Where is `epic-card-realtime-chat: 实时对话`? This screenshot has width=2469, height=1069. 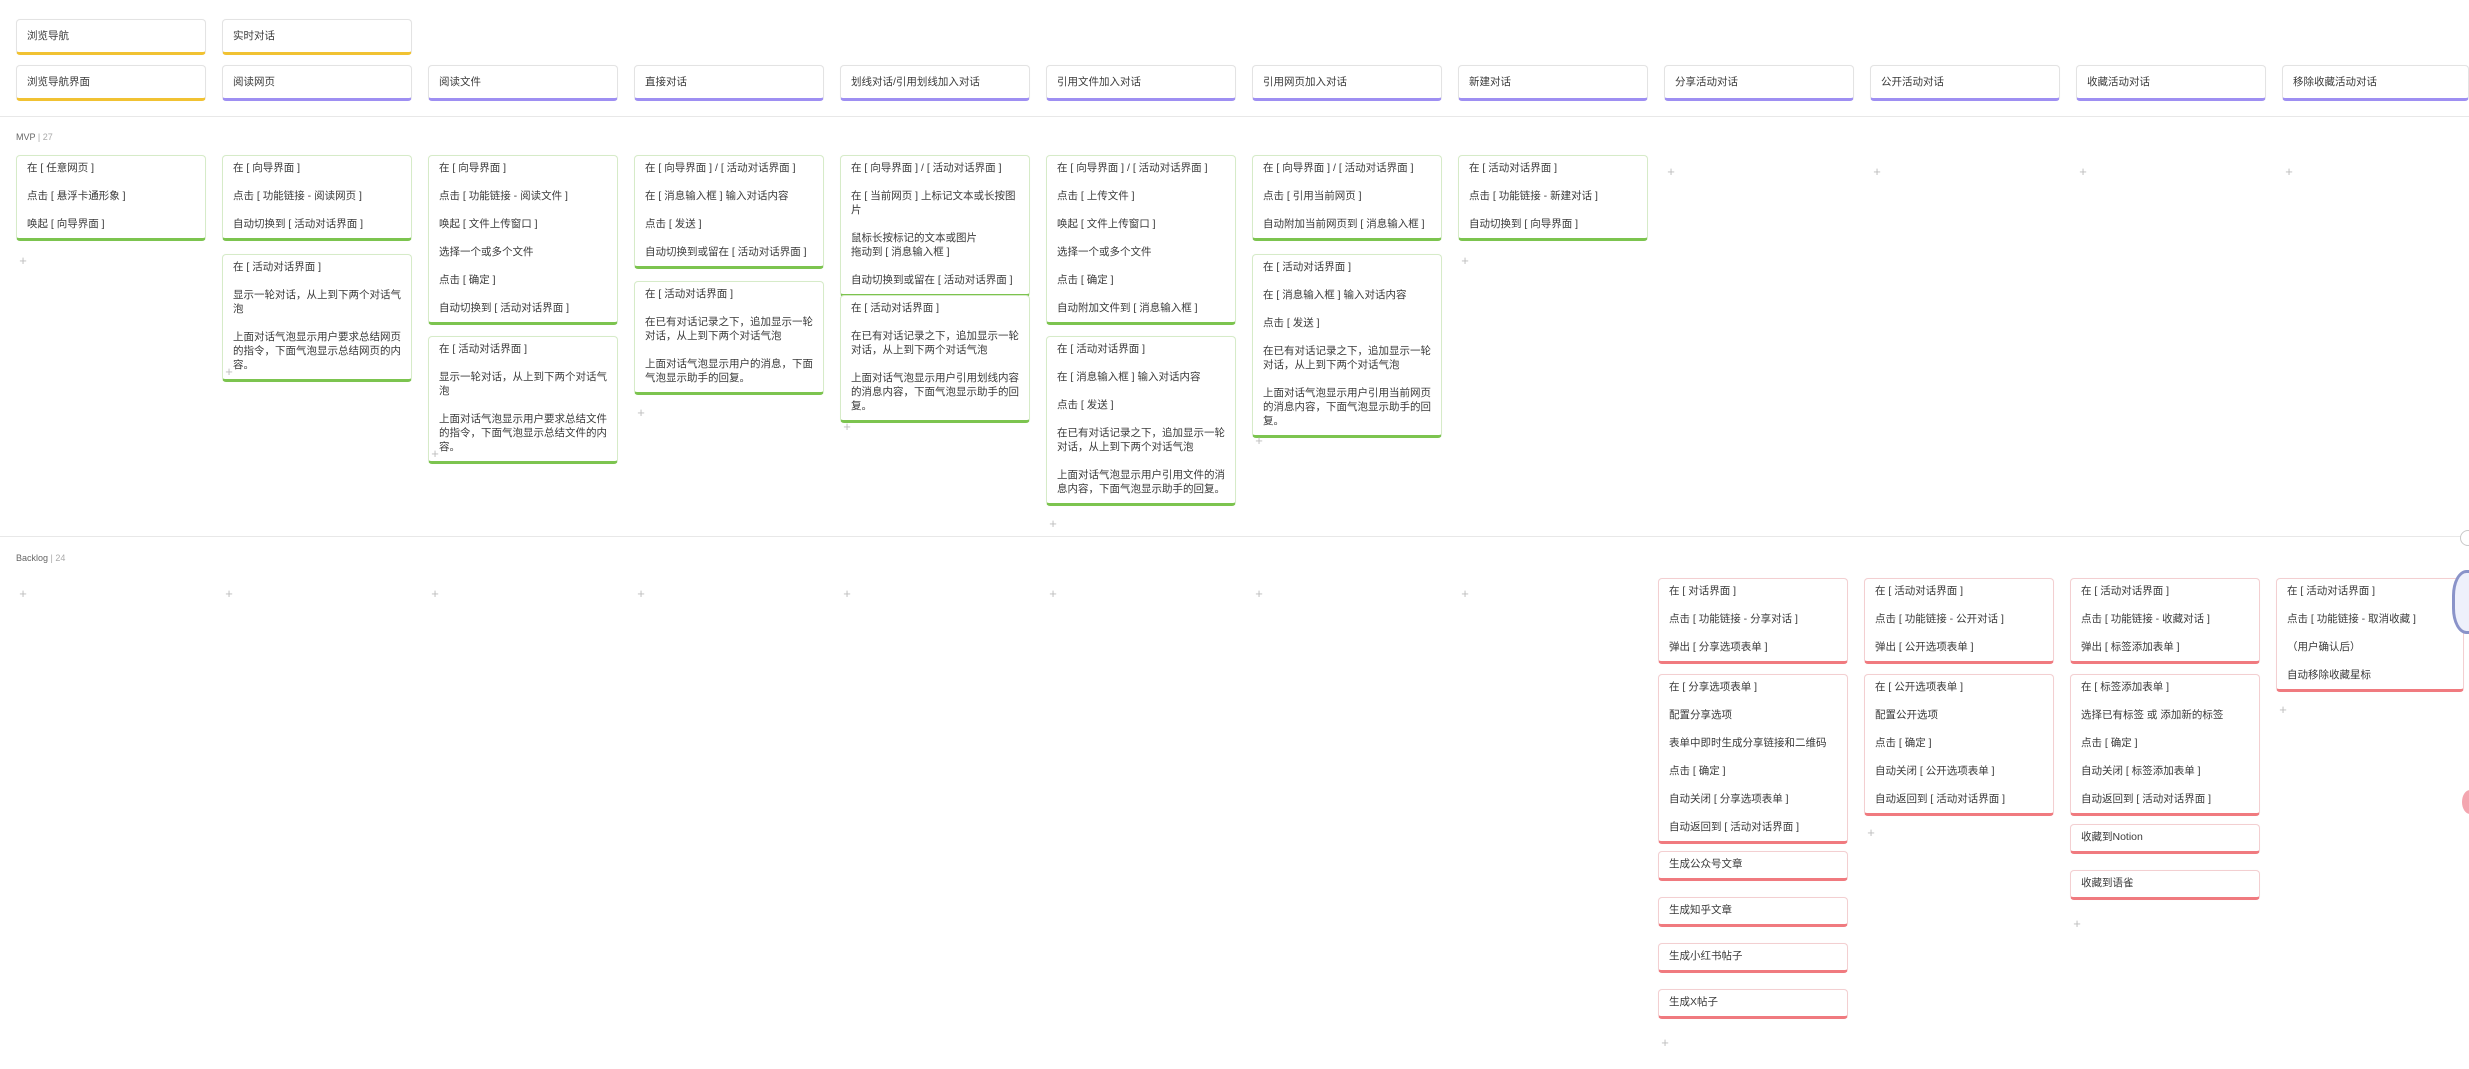 epic-card-realtime-chat: 实时对话 is located at coordinates (317, 37).